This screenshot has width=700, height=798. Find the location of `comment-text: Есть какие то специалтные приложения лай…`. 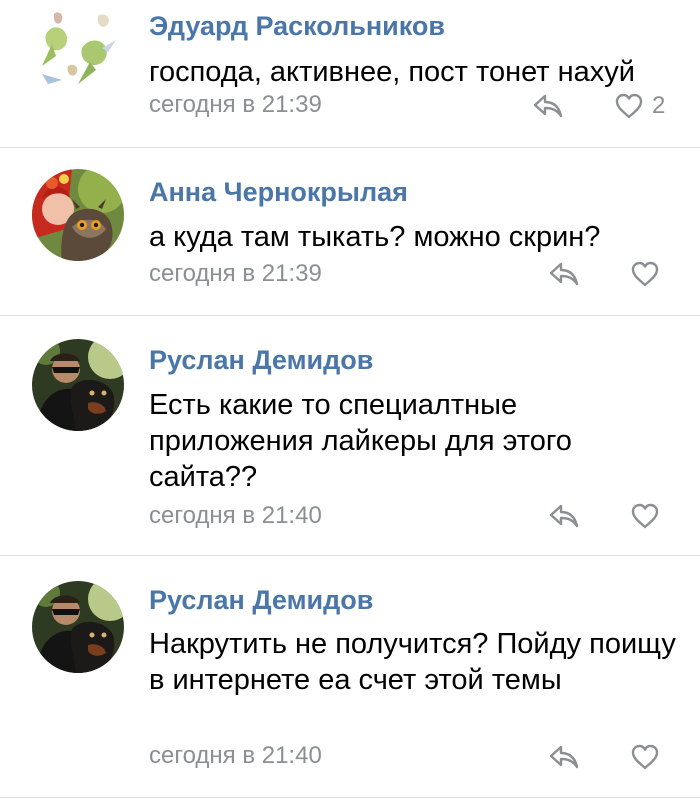

comment-text: Есть какие то специалтные приложения лай… is located at coordinates (360, 441).